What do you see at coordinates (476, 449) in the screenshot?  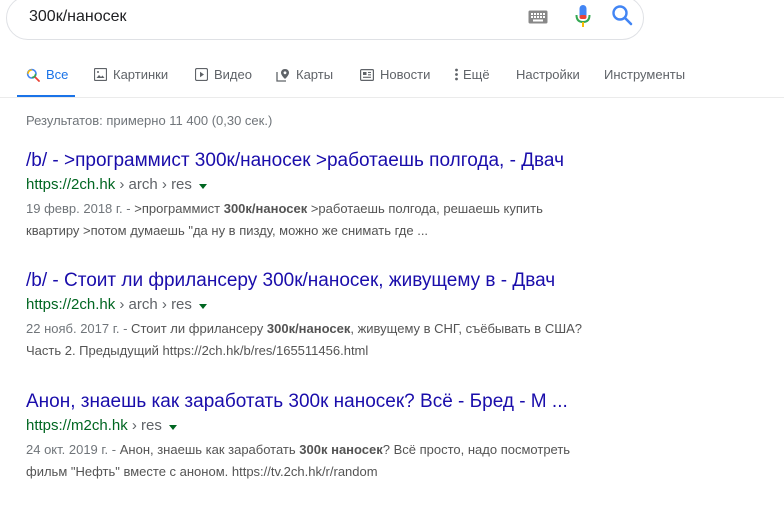 I see `snippet-text: ? Всё просто, надо посмотреть` at bounding box center [476, 449].